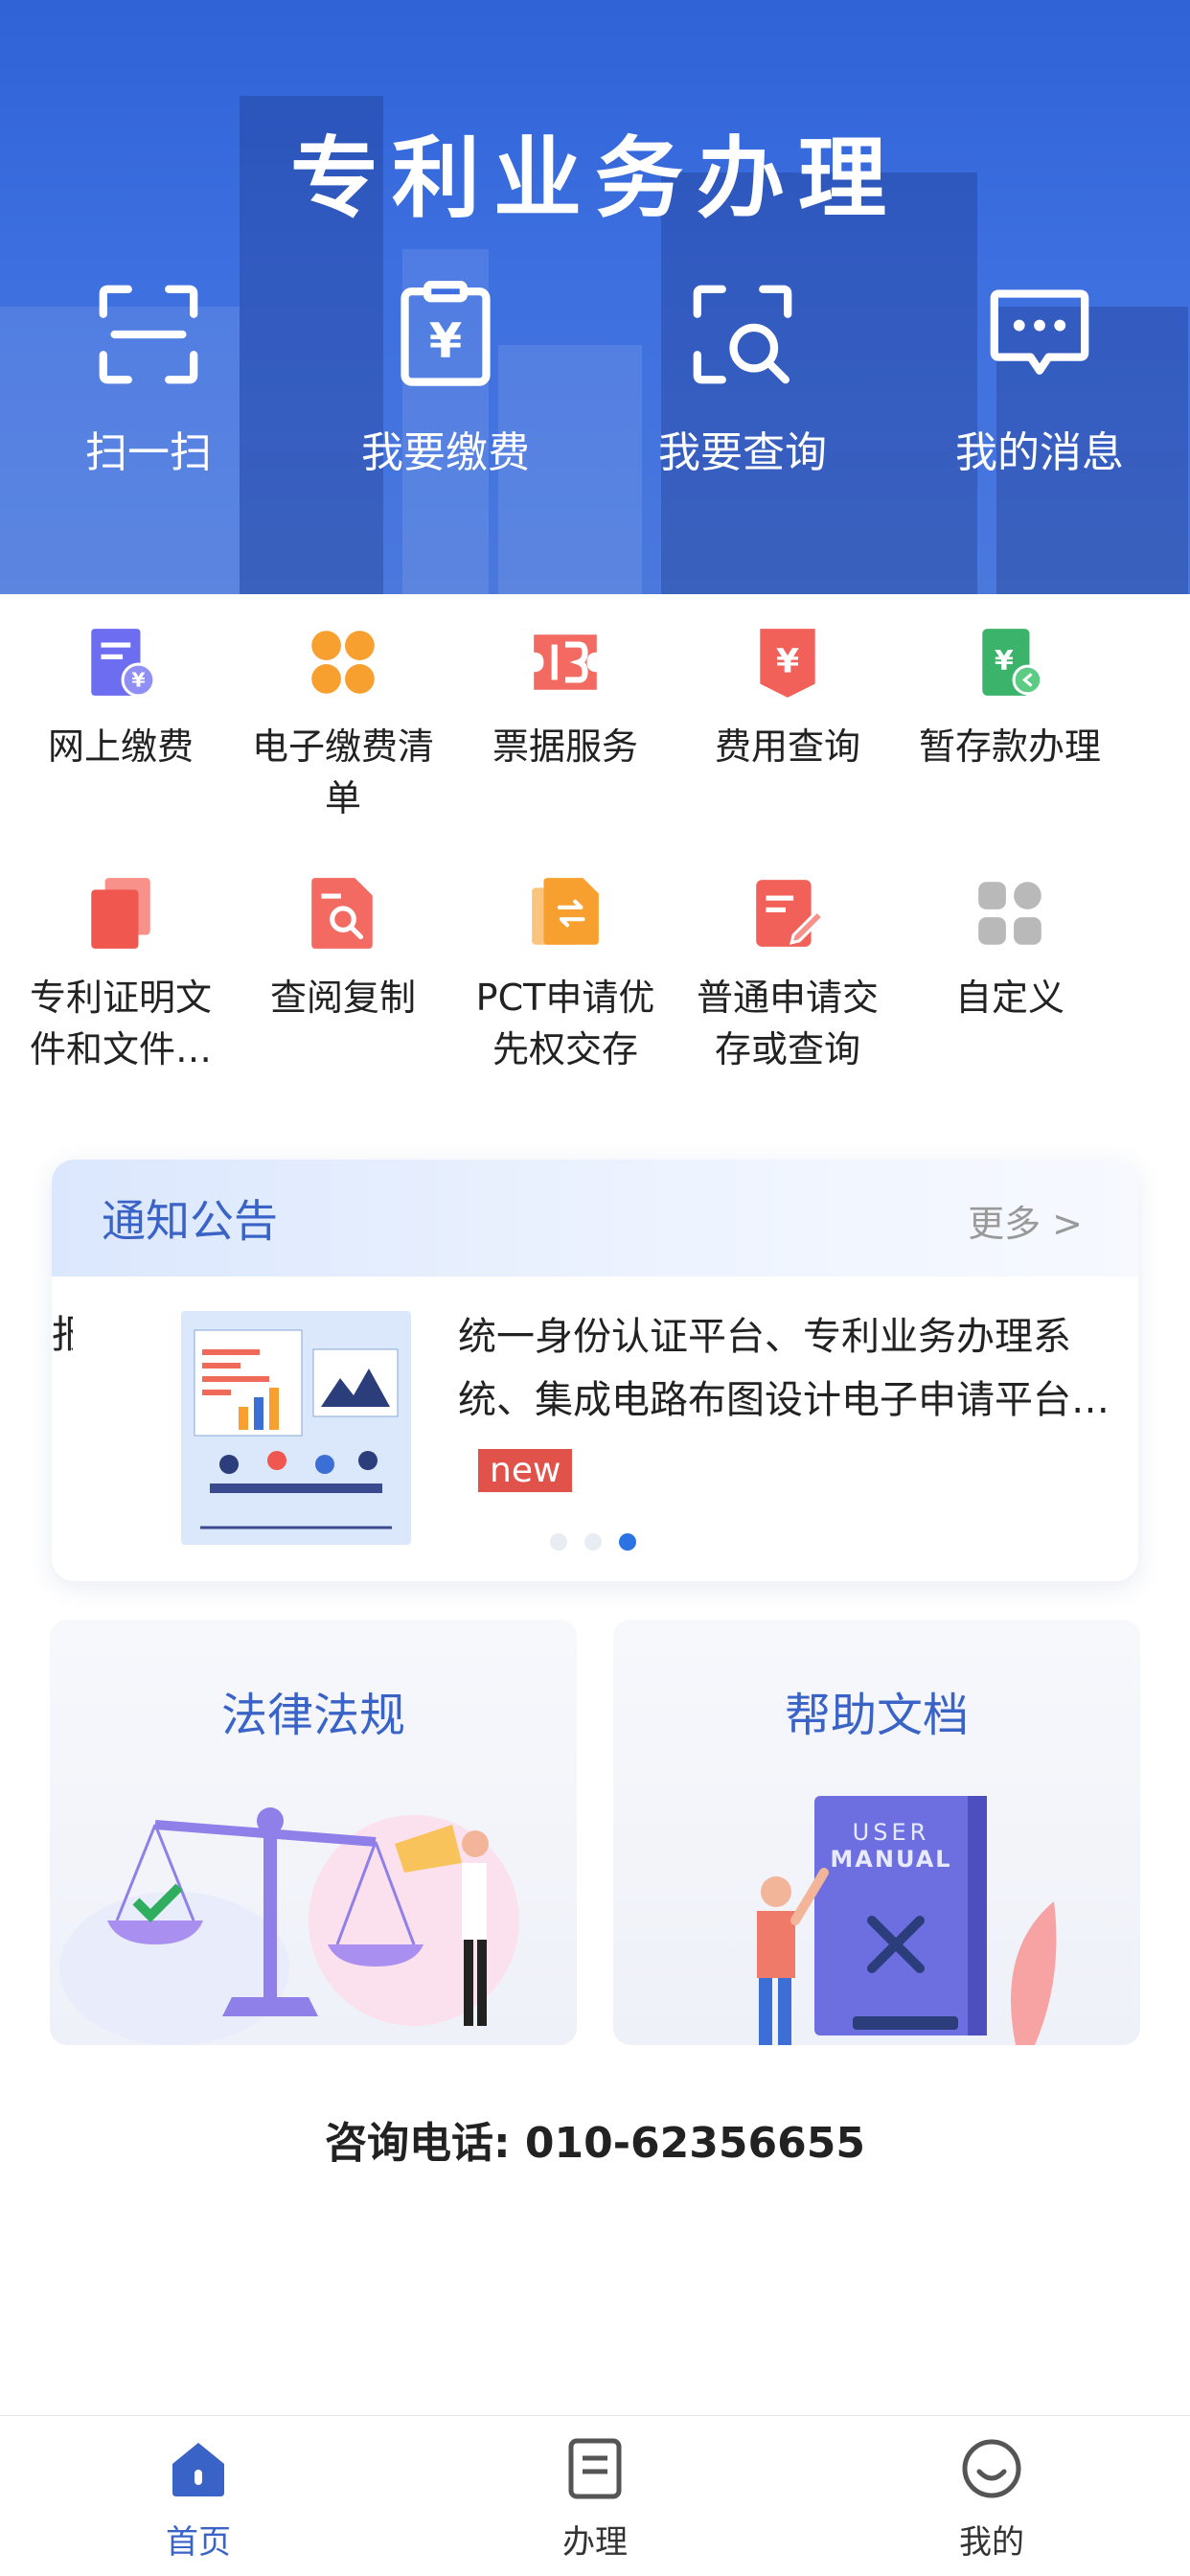 This screenshot has width=1190, height=2576. Describe the element at coordinates (445, 452) in the screenshot. I see `pay-label: 我要缴费` at that location.